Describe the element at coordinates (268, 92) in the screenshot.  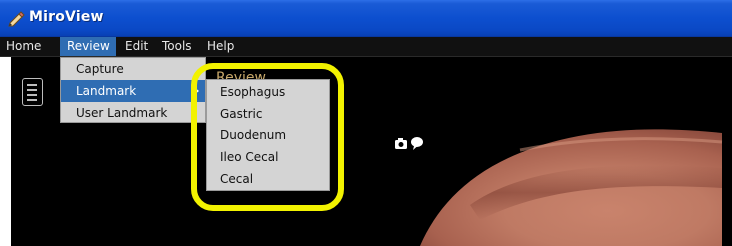
I see `menu-item-esophagus: Esophagus` at that location.